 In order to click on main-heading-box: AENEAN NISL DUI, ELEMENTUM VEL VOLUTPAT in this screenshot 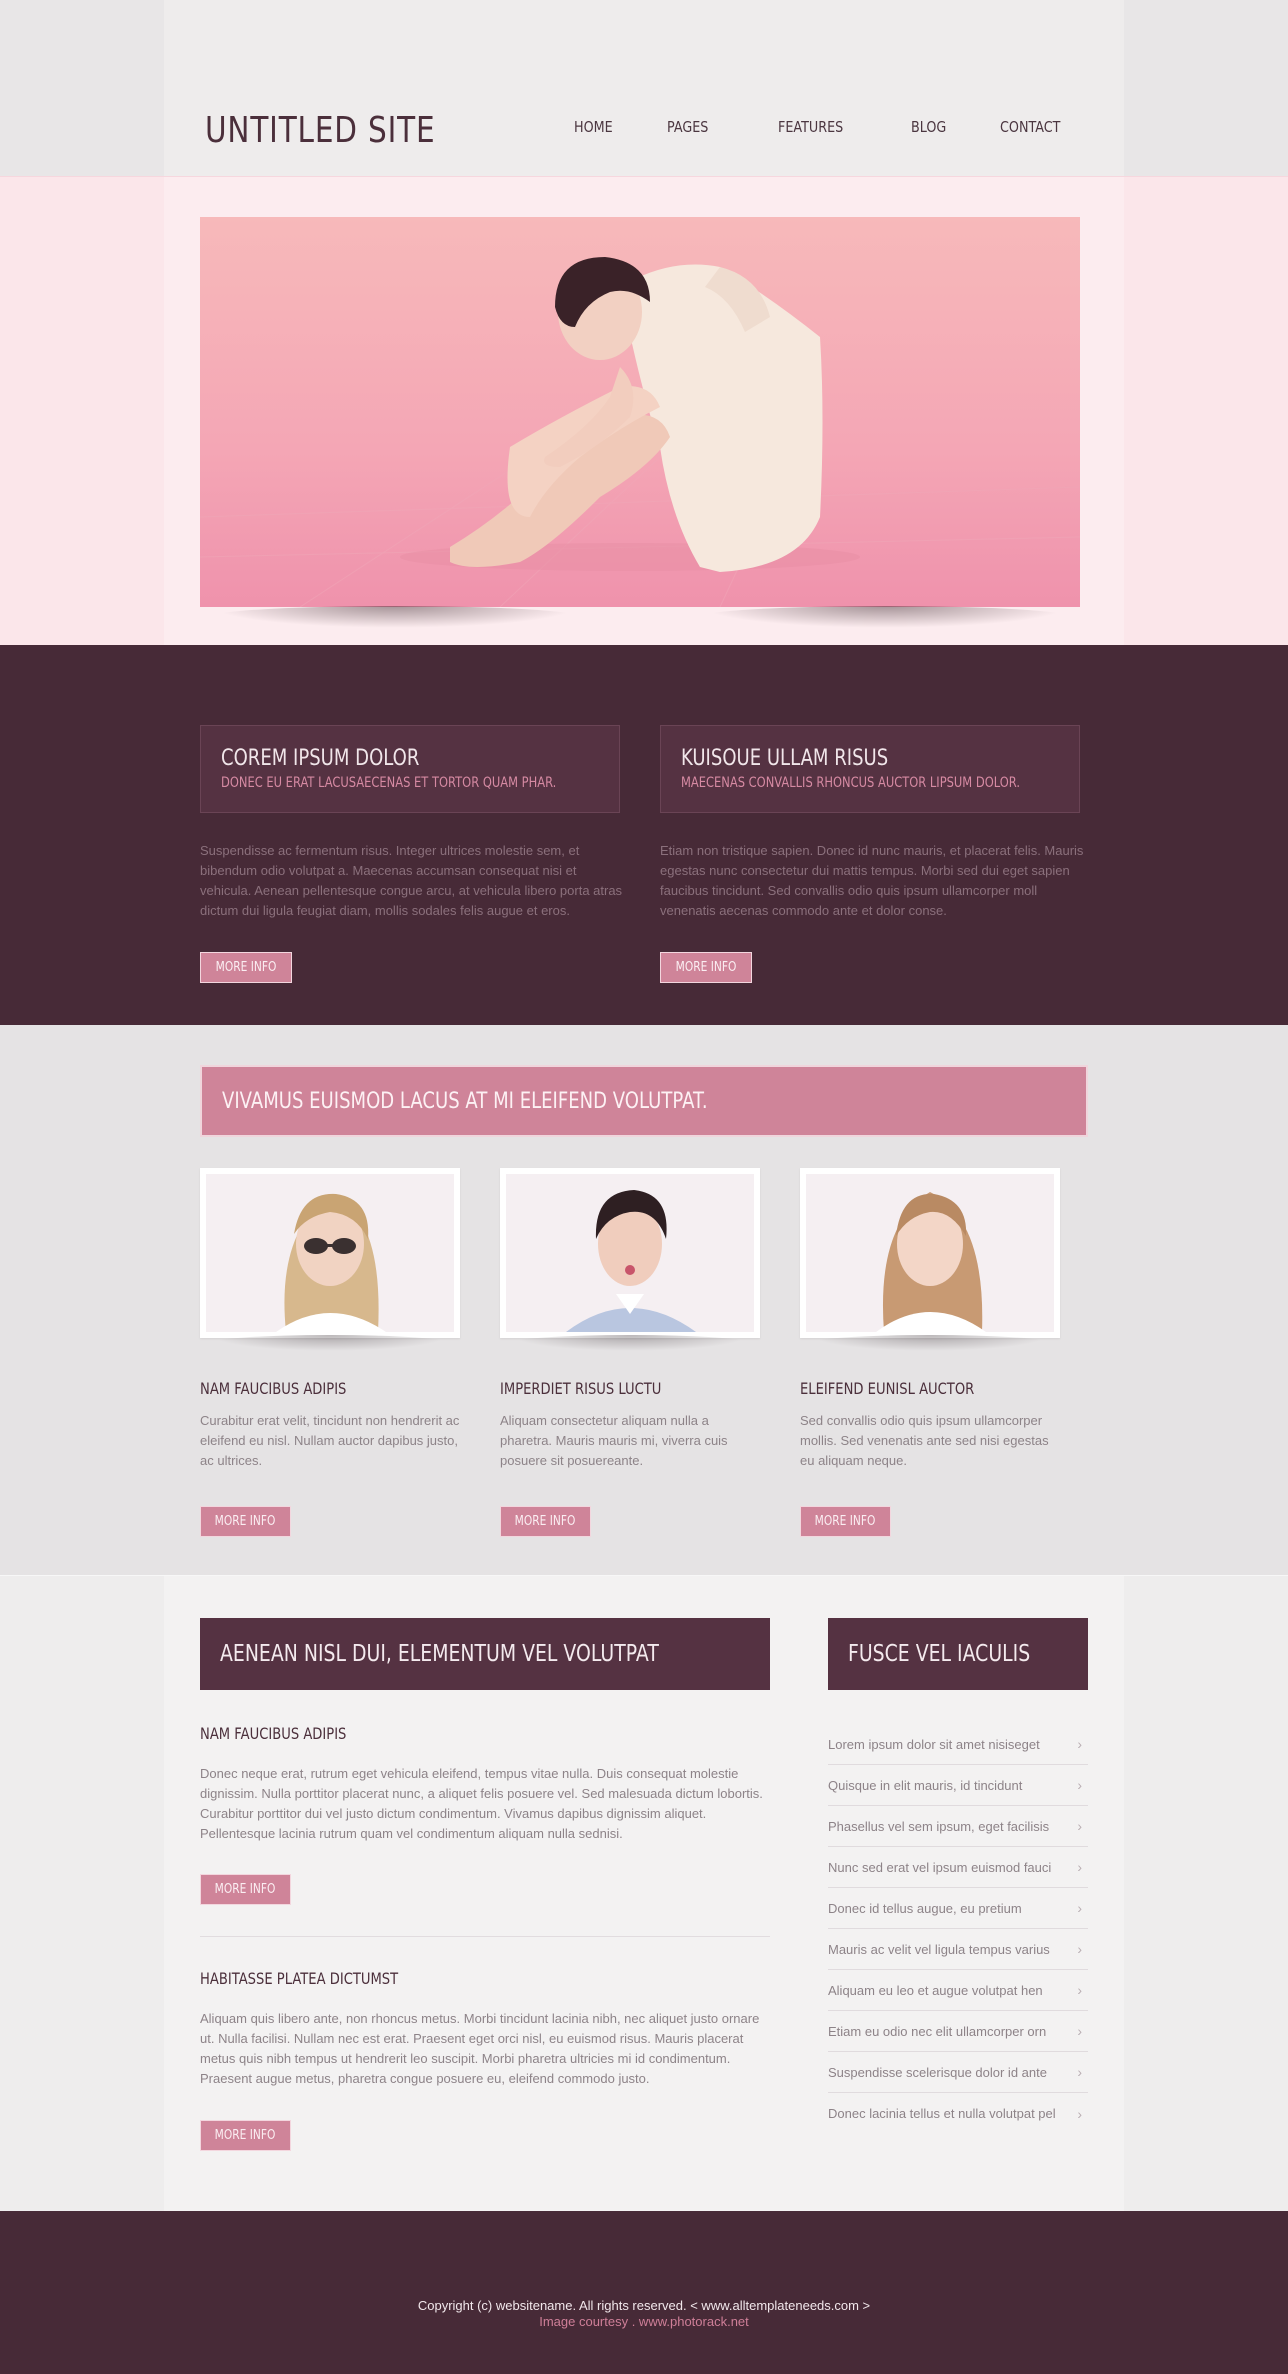, I will do `click(485, 1654)`.